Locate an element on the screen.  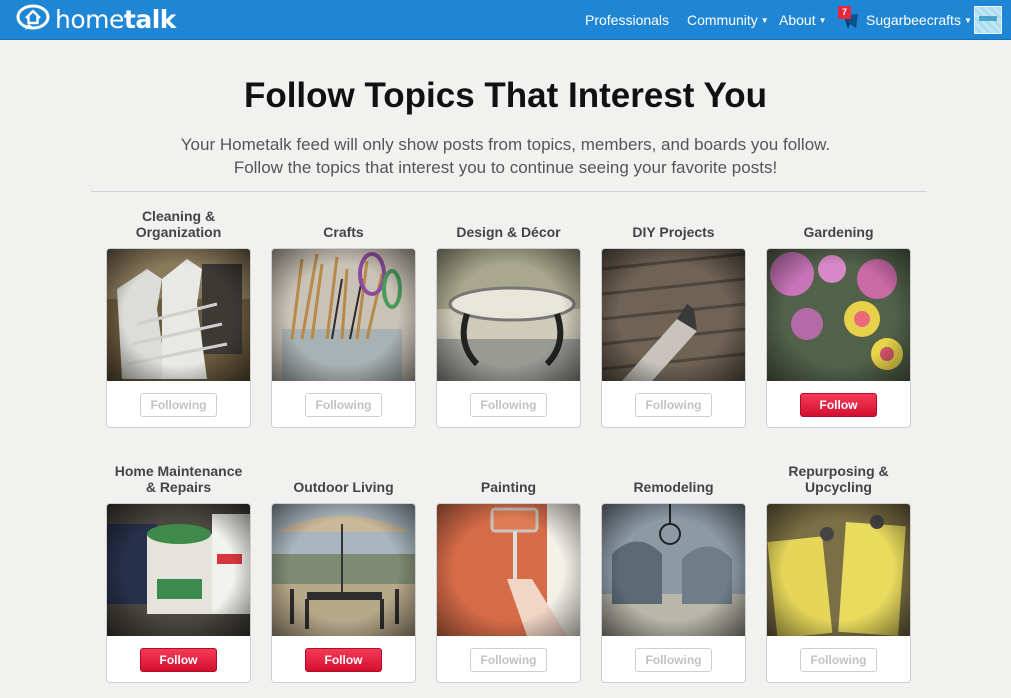
notifications-button: 7 is located at coordinates (850, 19).